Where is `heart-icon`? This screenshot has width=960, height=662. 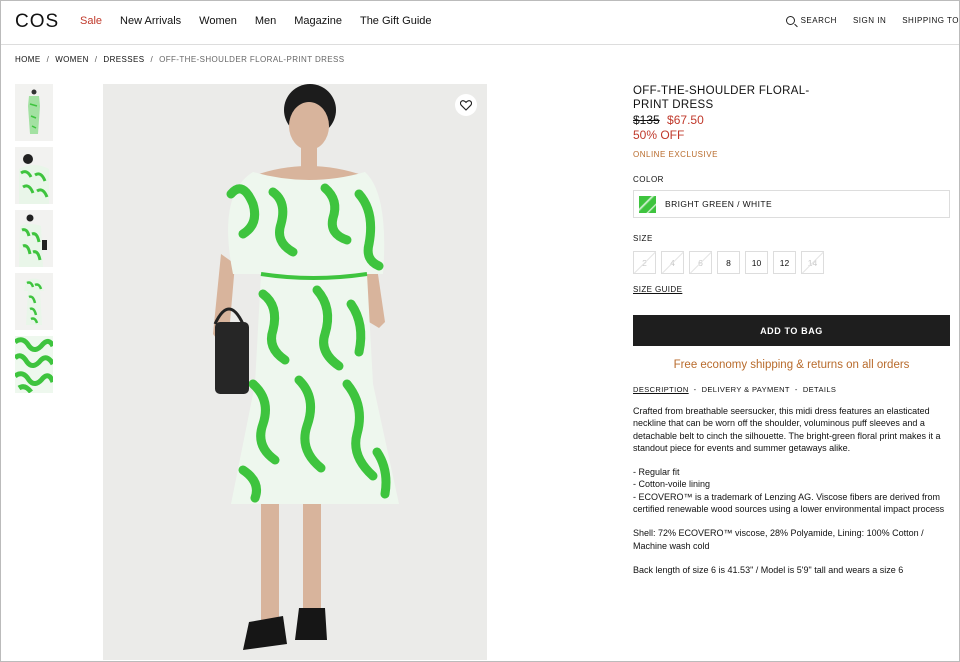
heart-icon is located at coordinates (466, 105).